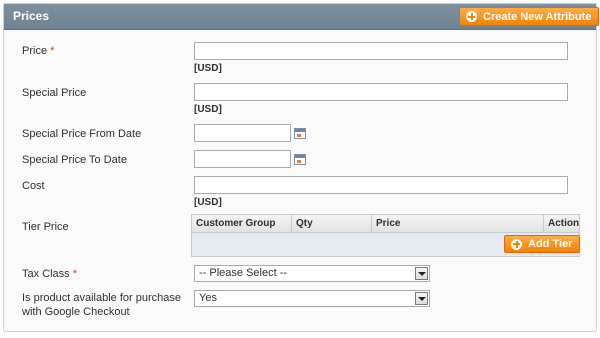  I want to click on create-new-attribute-label: Create New Attribute, so click(537, 16).